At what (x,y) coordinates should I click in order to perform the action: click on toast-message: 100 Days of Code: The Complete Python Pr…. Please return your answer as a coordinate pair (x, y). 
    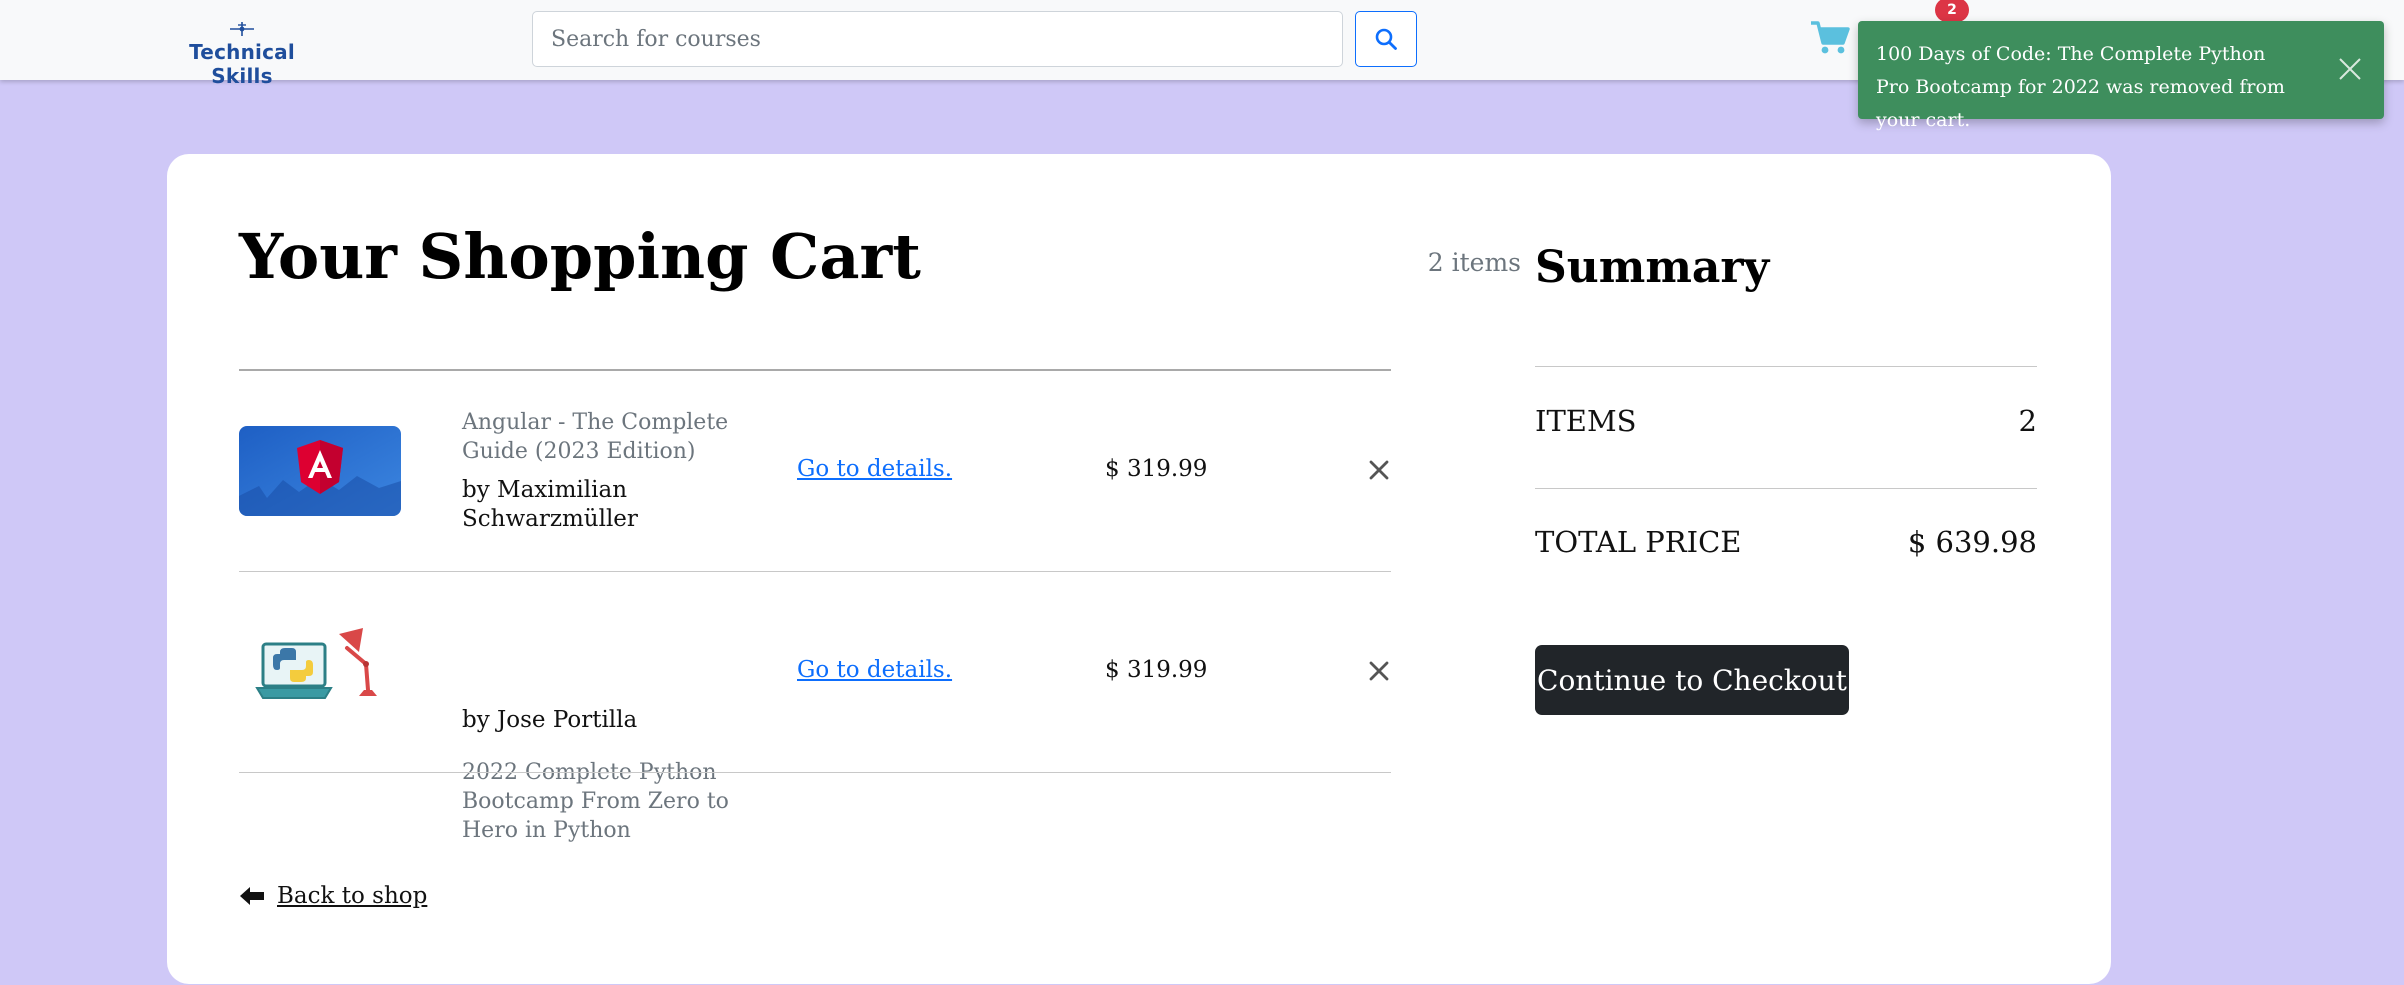
    Looking at the image, I should click on (2080, 87).